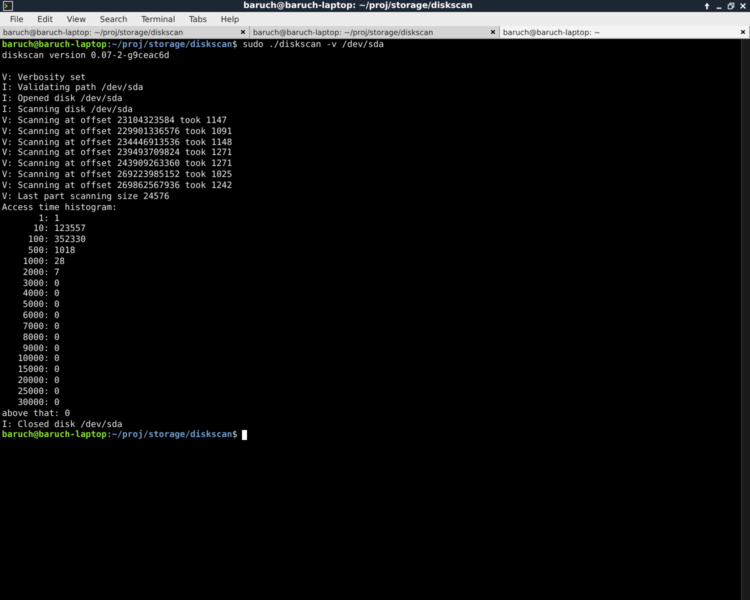  Describe the element at coordinates (38, 392) in the screenshot. I see `output-line: 25000: 0` at that location.